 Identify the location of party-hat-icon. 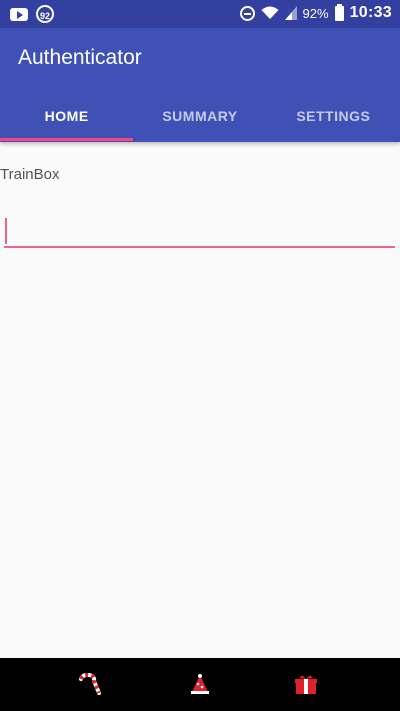
(200, 684).